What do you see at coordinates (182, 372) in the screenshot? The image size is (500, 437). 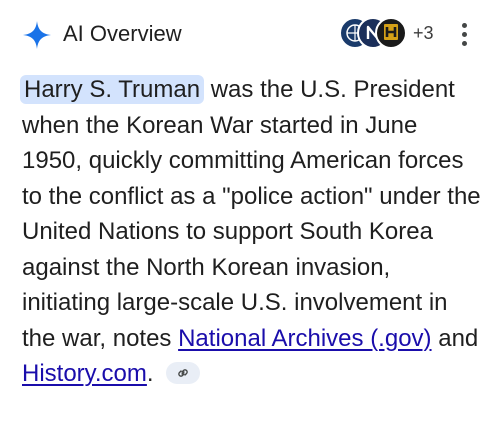 I see `link-icon` at bounding box center [182, 372].